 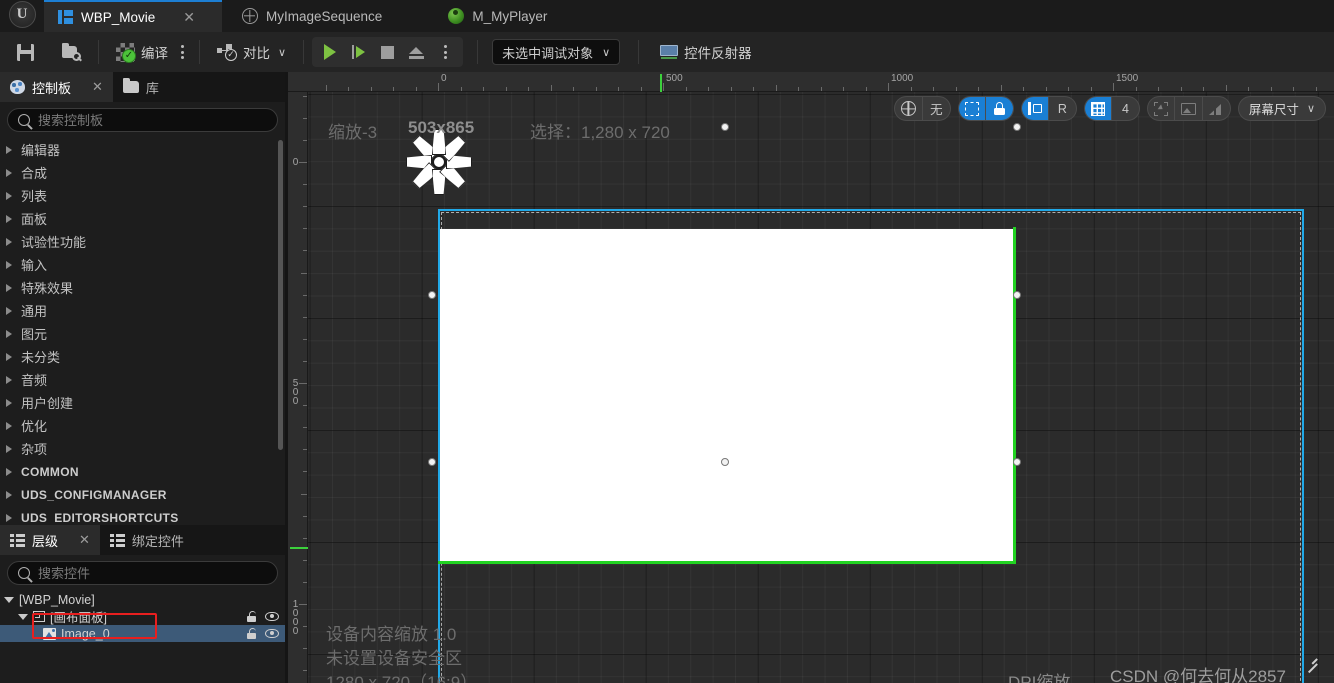 What do you see at coordinates (142, 379) in the screenshot?
I see `palette-category-11: 音频` at bounding box center [142, 379].